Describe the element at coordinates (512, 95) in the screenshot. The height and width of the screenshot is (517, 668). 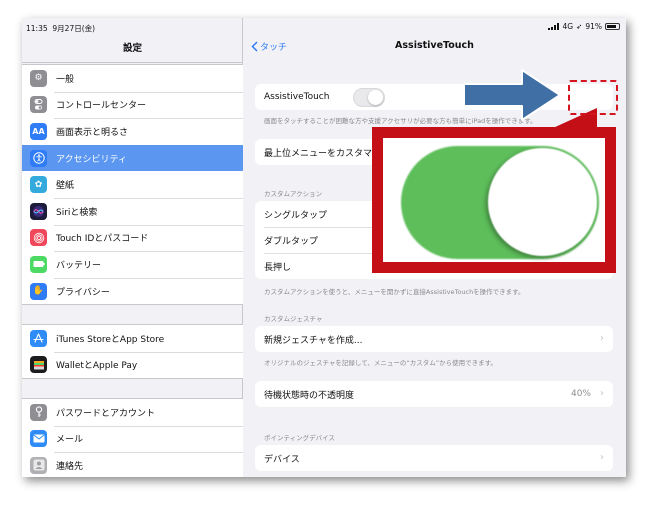
I see `arrow-right-icon` at that location.